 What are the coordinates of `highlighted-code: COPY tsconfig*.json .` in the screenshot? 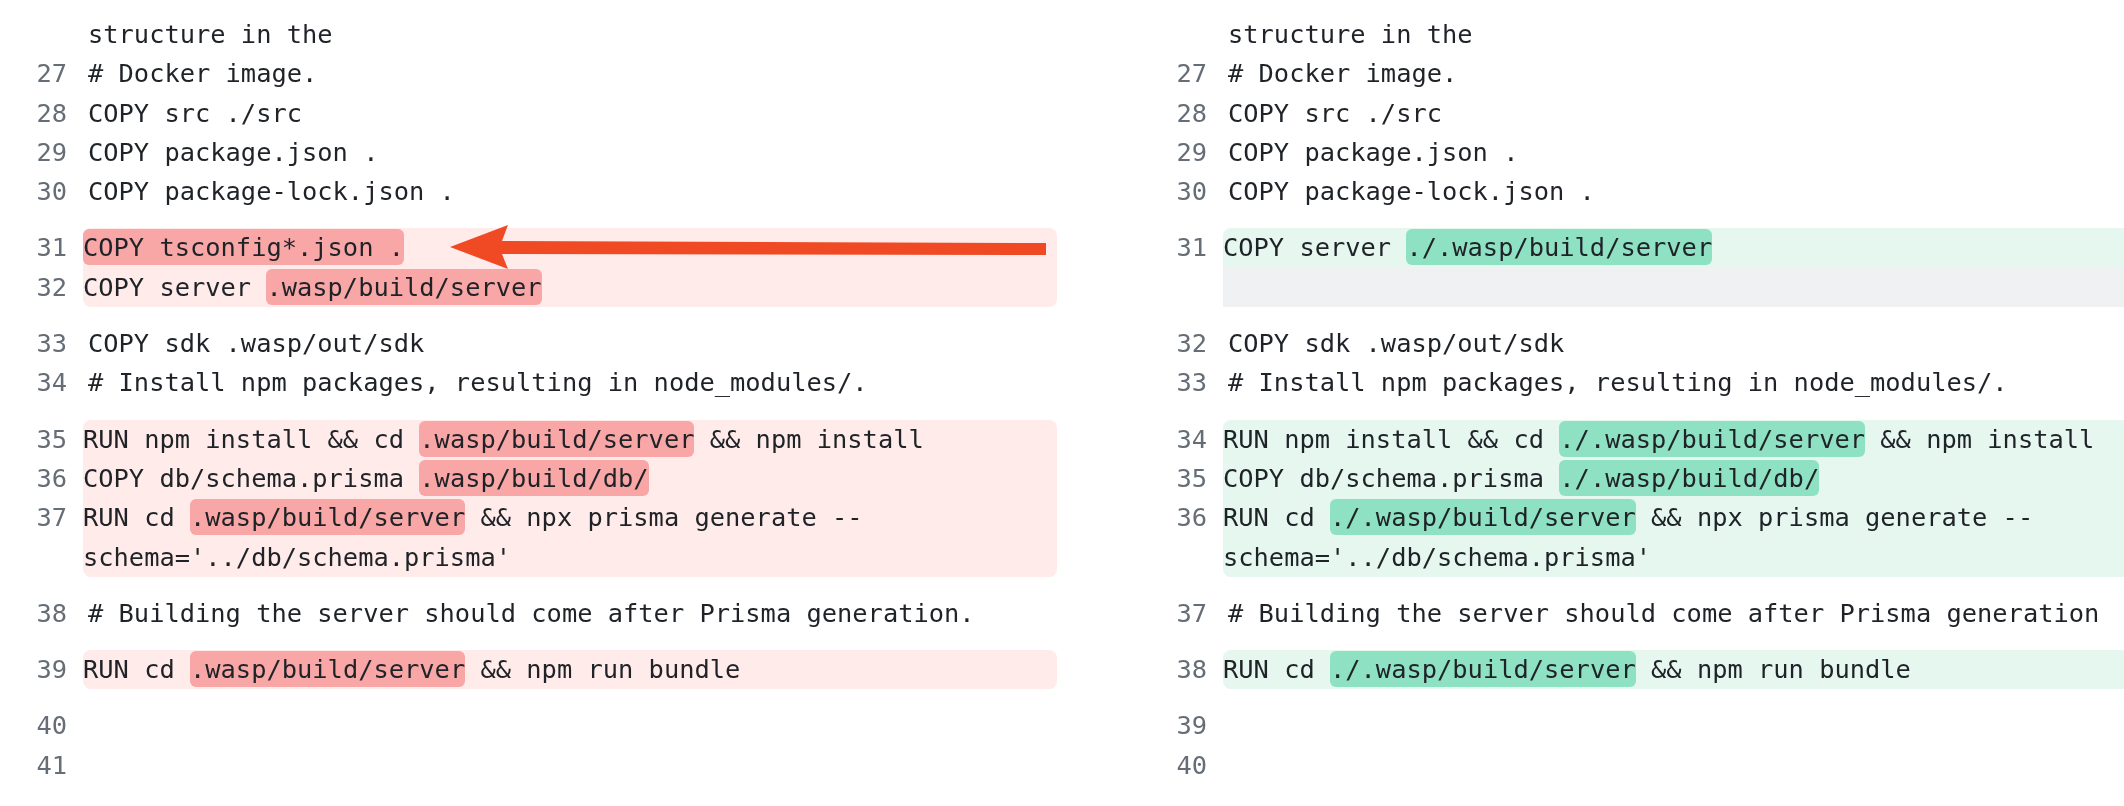 It's located at (243, 247).